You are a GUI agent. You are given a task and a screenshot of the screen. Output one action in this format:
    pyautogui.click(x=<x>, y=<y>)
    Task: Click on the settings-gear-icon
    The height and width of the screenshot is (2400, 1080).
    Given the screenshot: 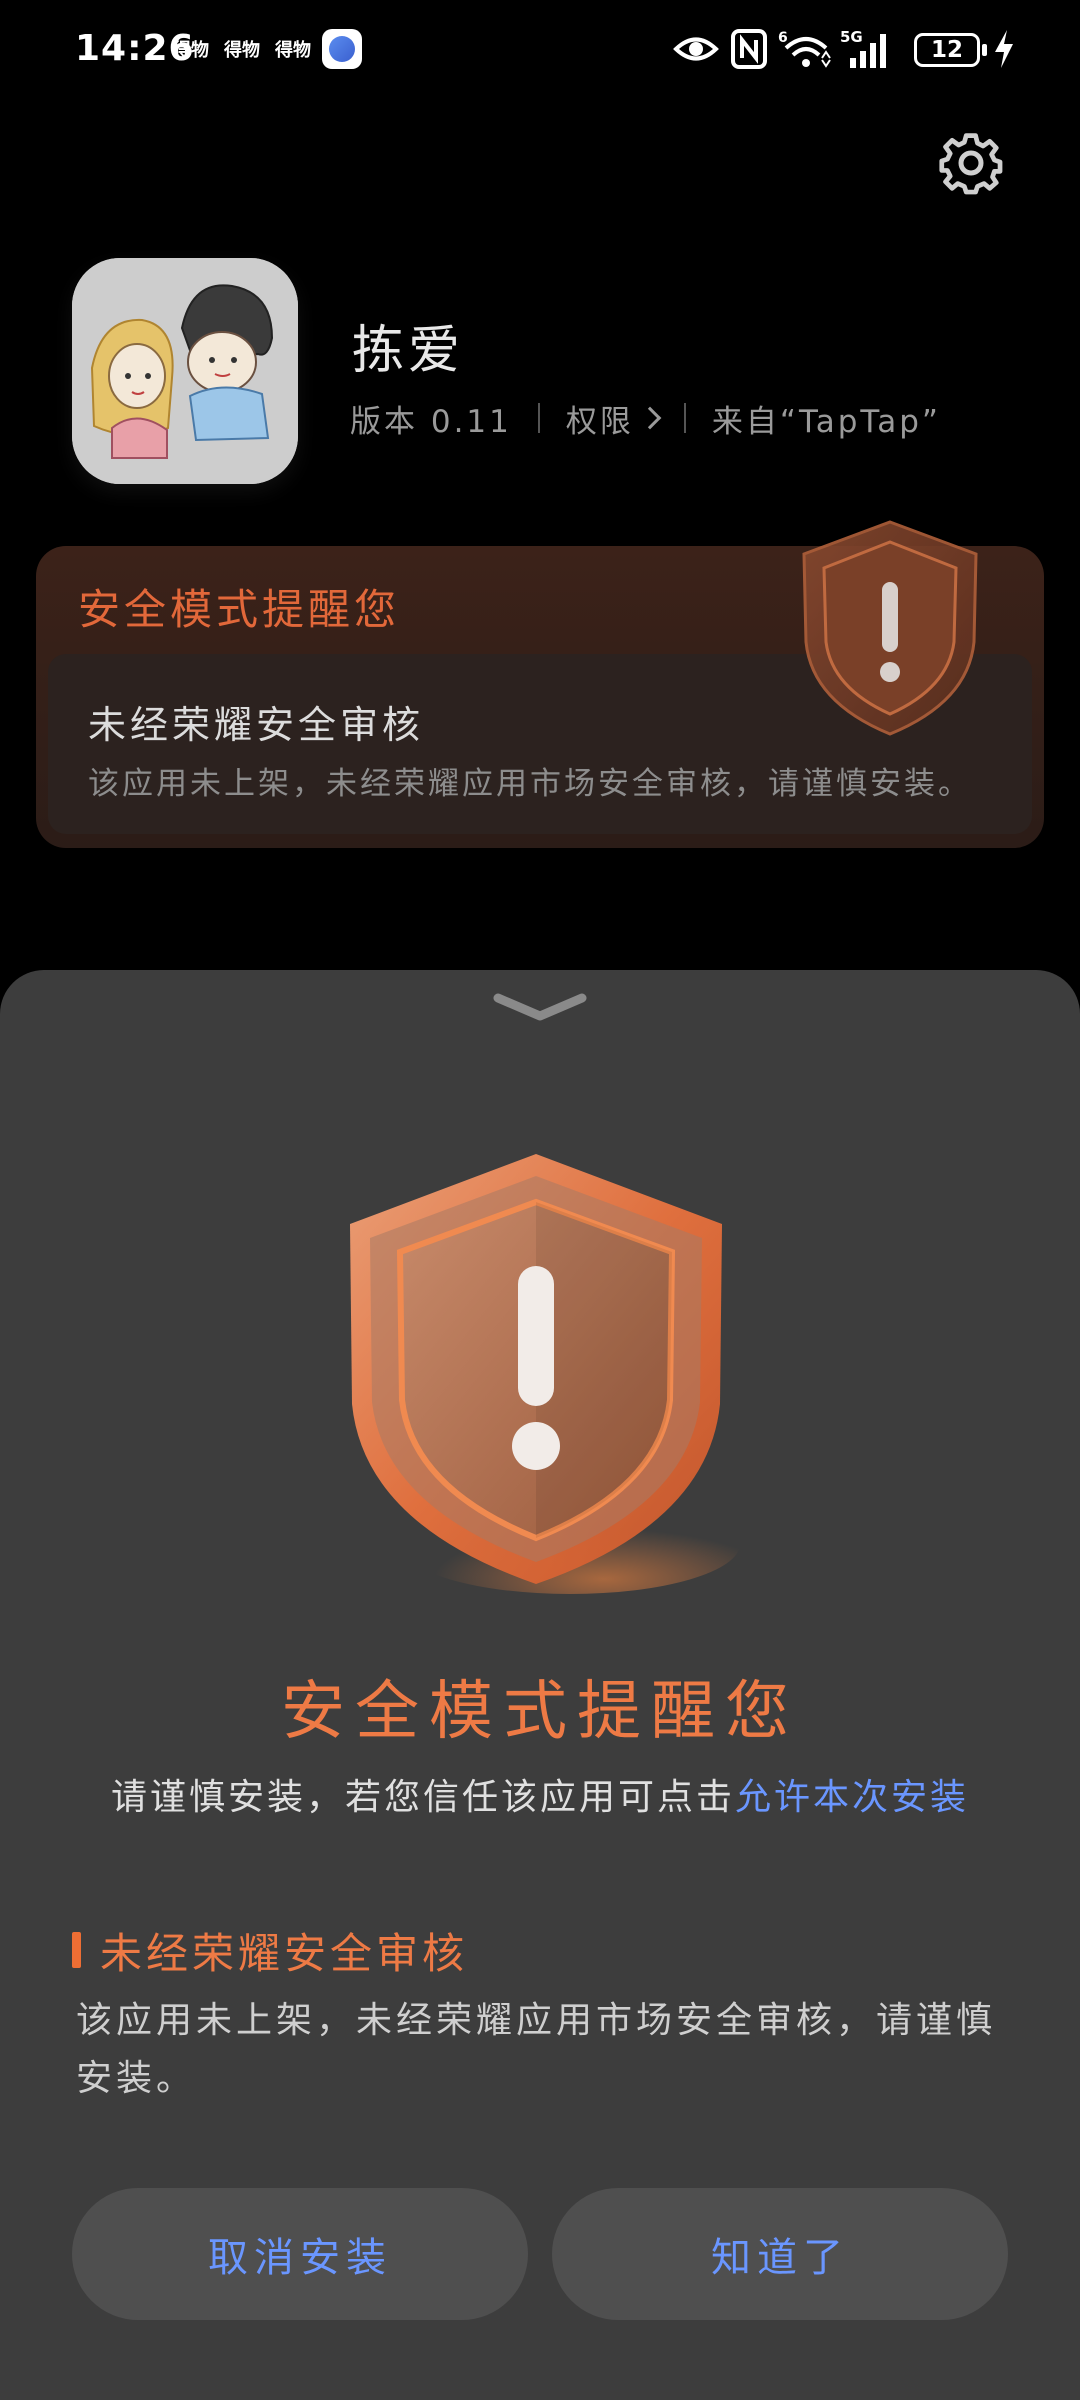 What is the action you would take?
    pyautogui.click(x=971, y=163)
    